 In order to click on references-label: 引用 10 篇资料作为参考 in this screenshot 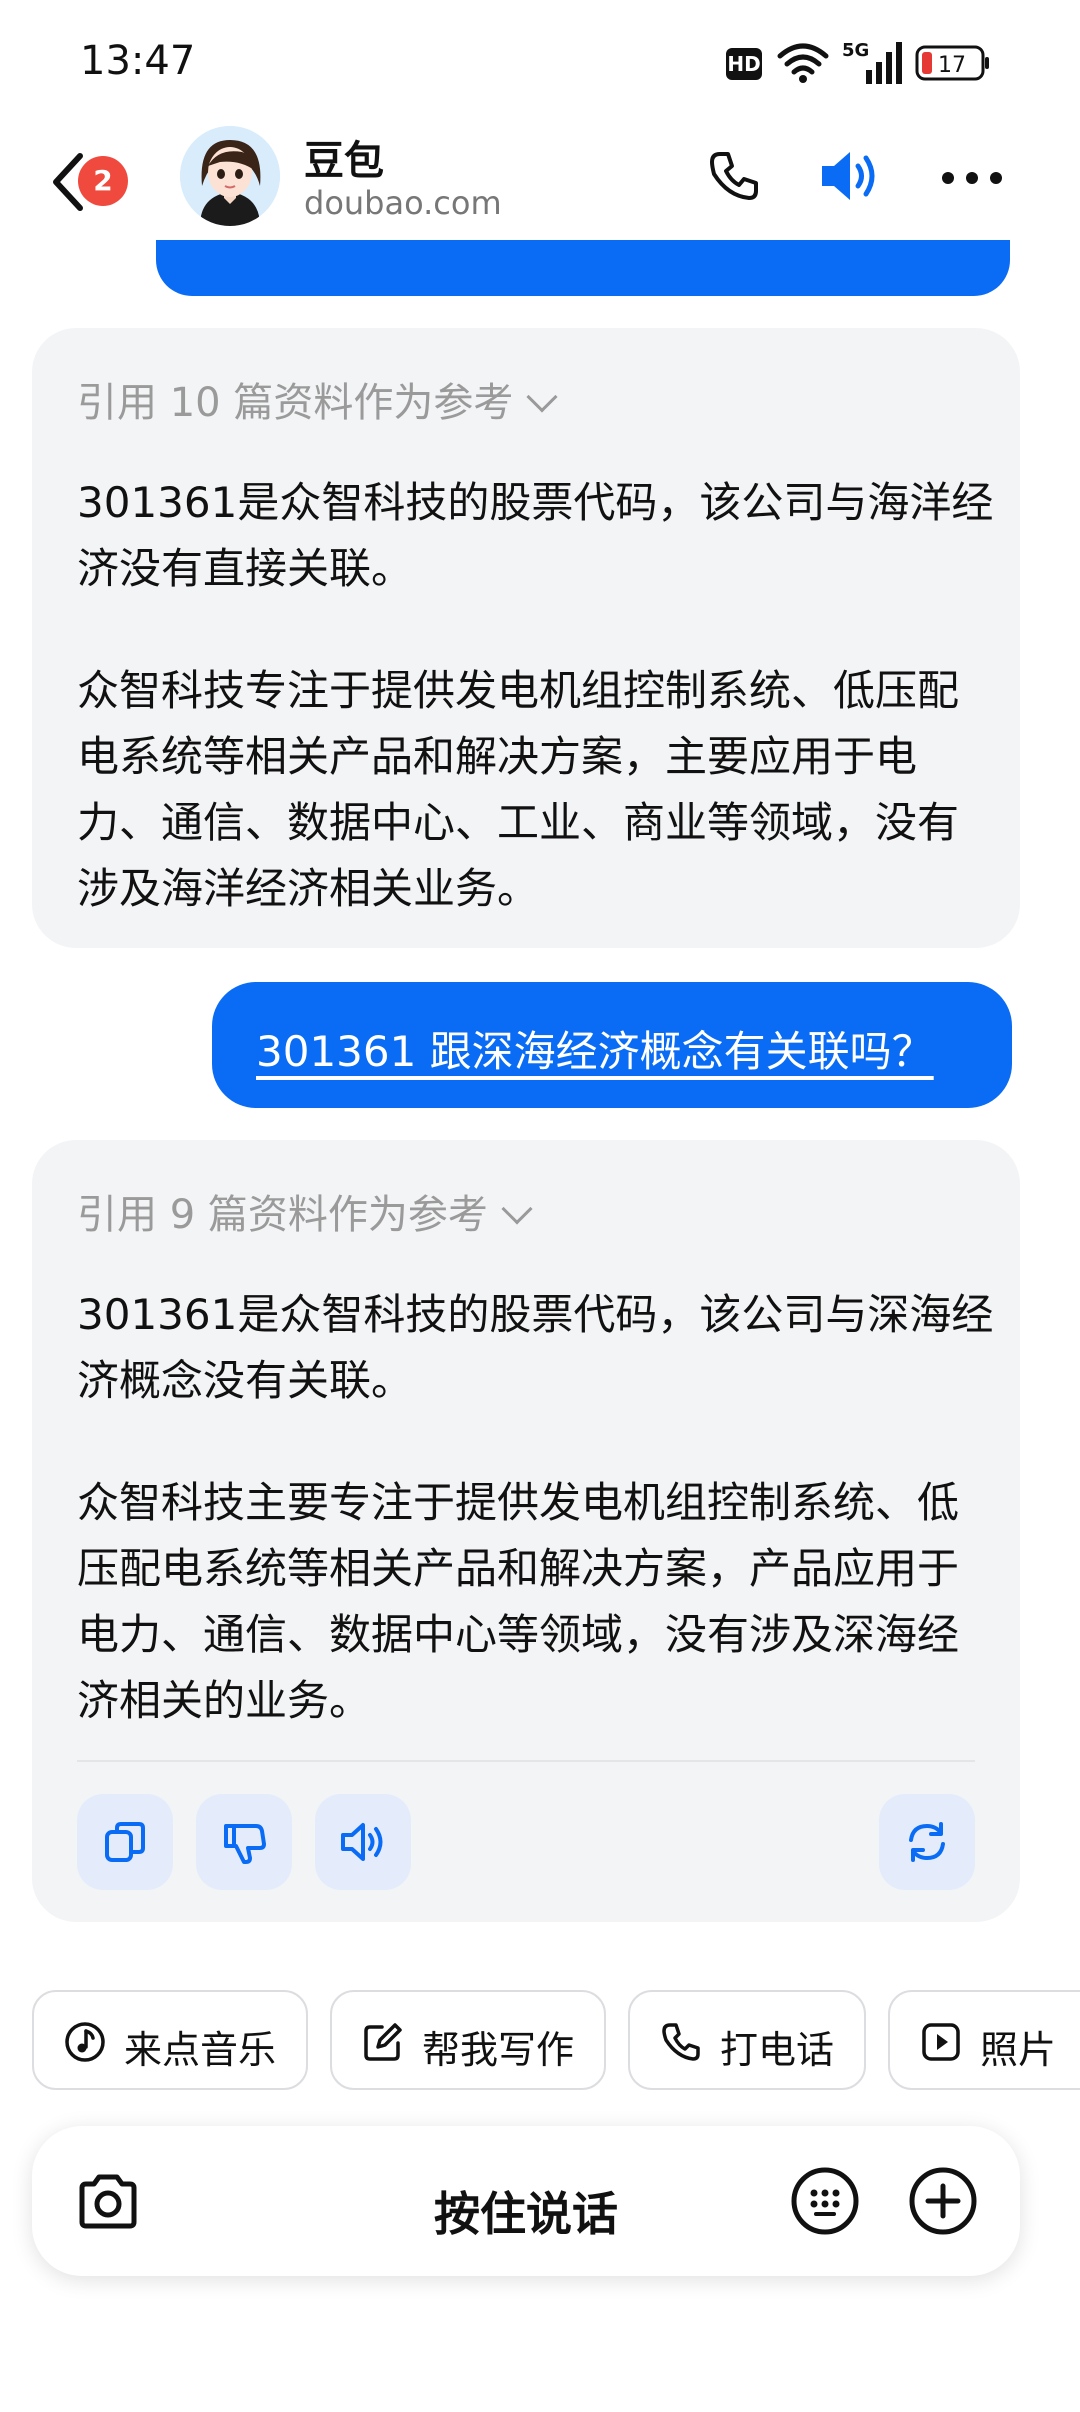, I will do `click(295, 403)`.